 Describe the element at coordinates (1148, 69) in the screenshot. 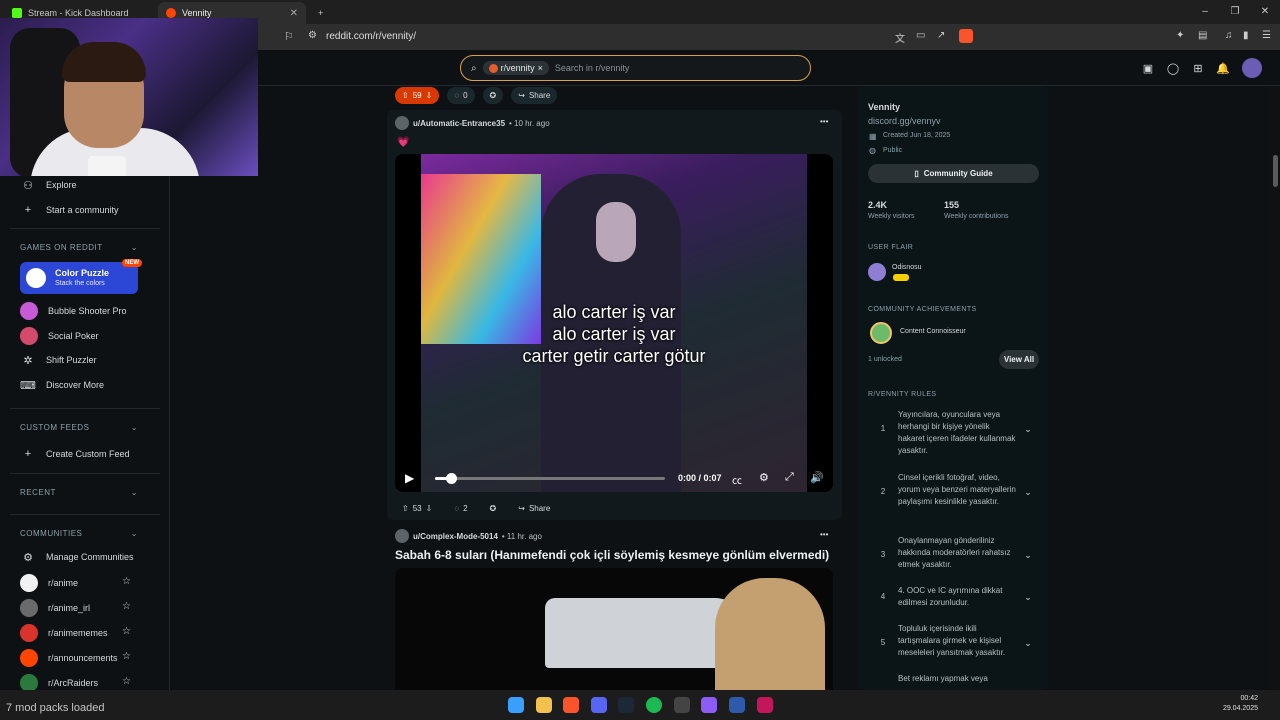

I see `advertise-icon: ▣` at that location.